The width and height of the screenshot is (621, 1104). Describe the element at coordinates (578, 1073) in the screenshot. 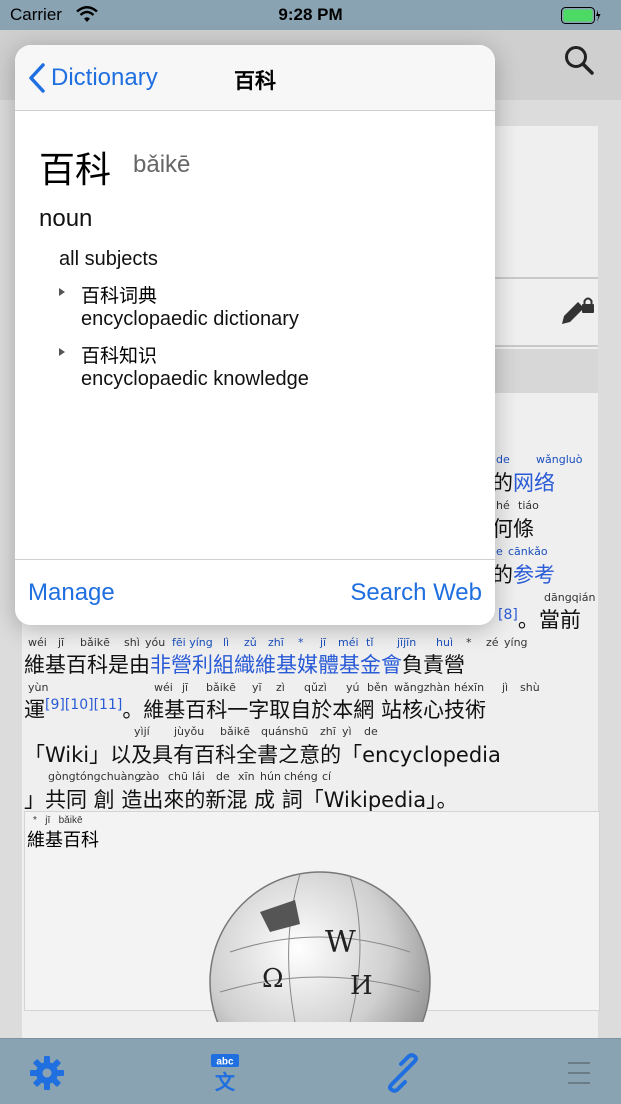

I see `menu-icon` at that location.